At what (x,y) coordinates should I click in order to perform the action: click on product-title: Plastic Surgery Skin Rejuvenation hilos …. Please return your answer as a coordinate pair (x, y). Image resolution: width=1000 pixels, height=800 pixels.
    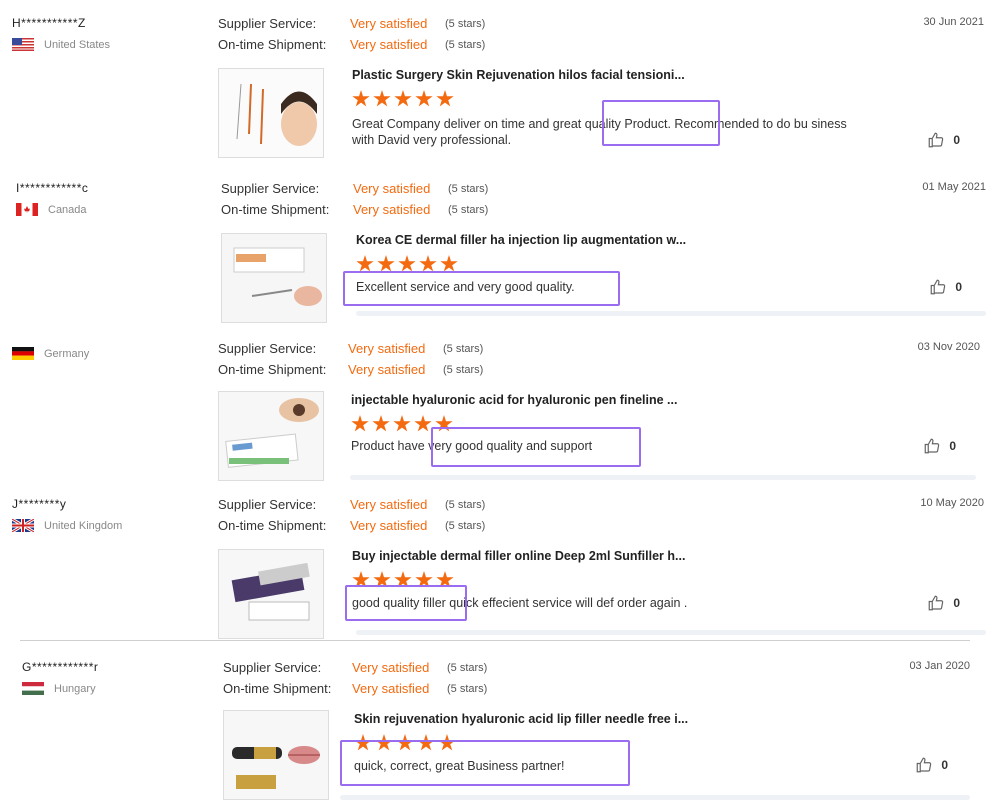
    Looking at the image, I should click on (518, 75).